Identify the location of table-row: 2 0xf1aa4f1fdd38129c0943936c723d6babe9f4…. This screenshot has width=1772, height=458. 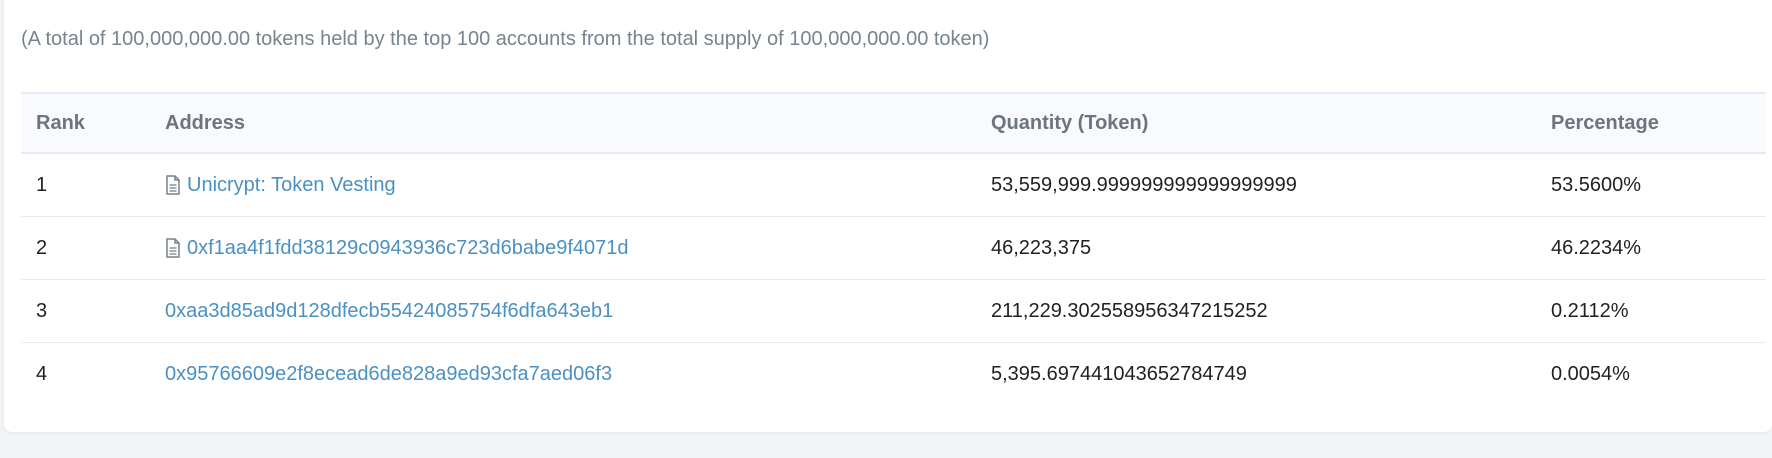
(893, 248).